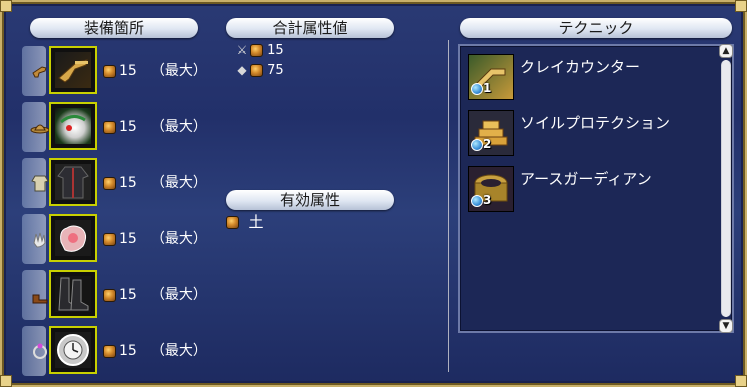 The image size is (747, 387). What do you see at coordinates (256, 222) in the screenshot?
I see `effective-attribute-label: 土` at bounding box center [256, 222].